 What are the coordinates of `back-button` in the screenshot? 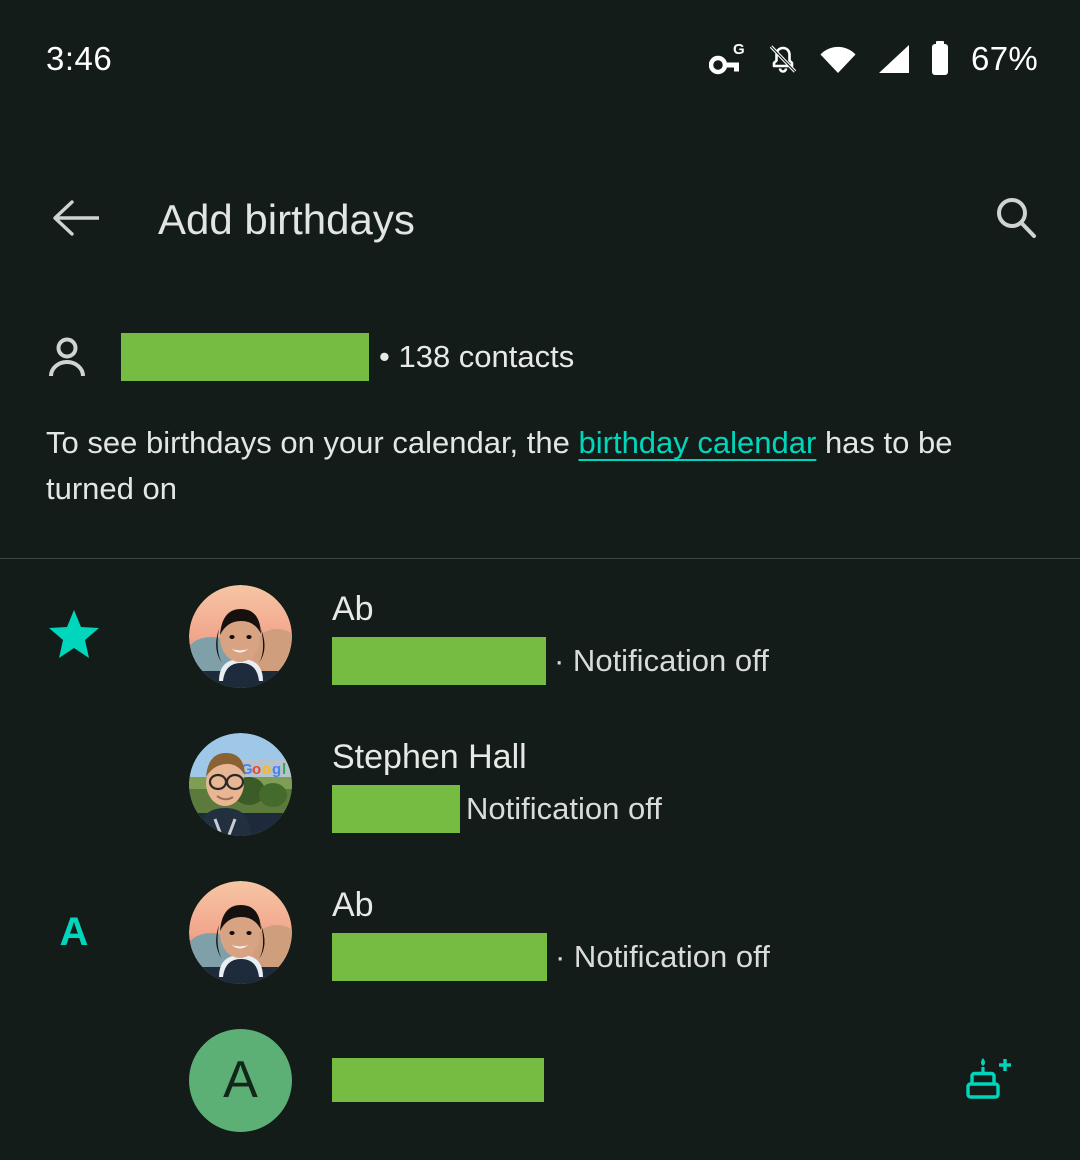 It's located at (76, 220).